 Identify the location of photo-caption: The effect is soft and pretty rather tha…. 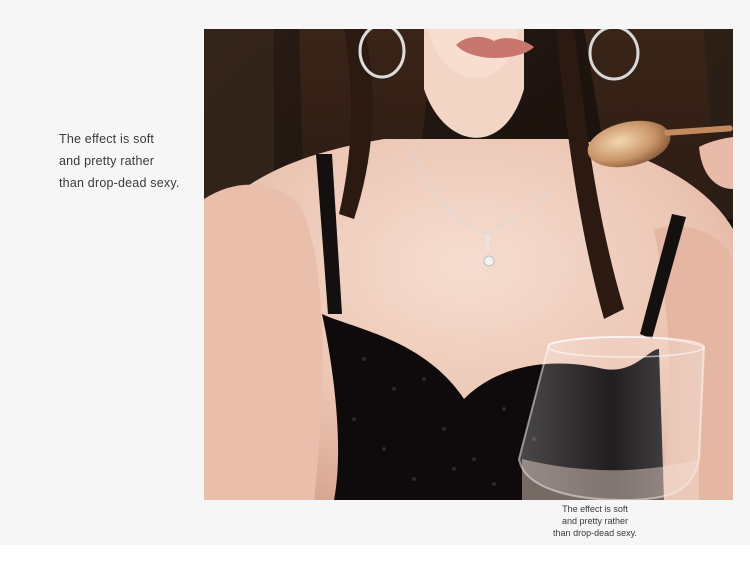
(595, 521).